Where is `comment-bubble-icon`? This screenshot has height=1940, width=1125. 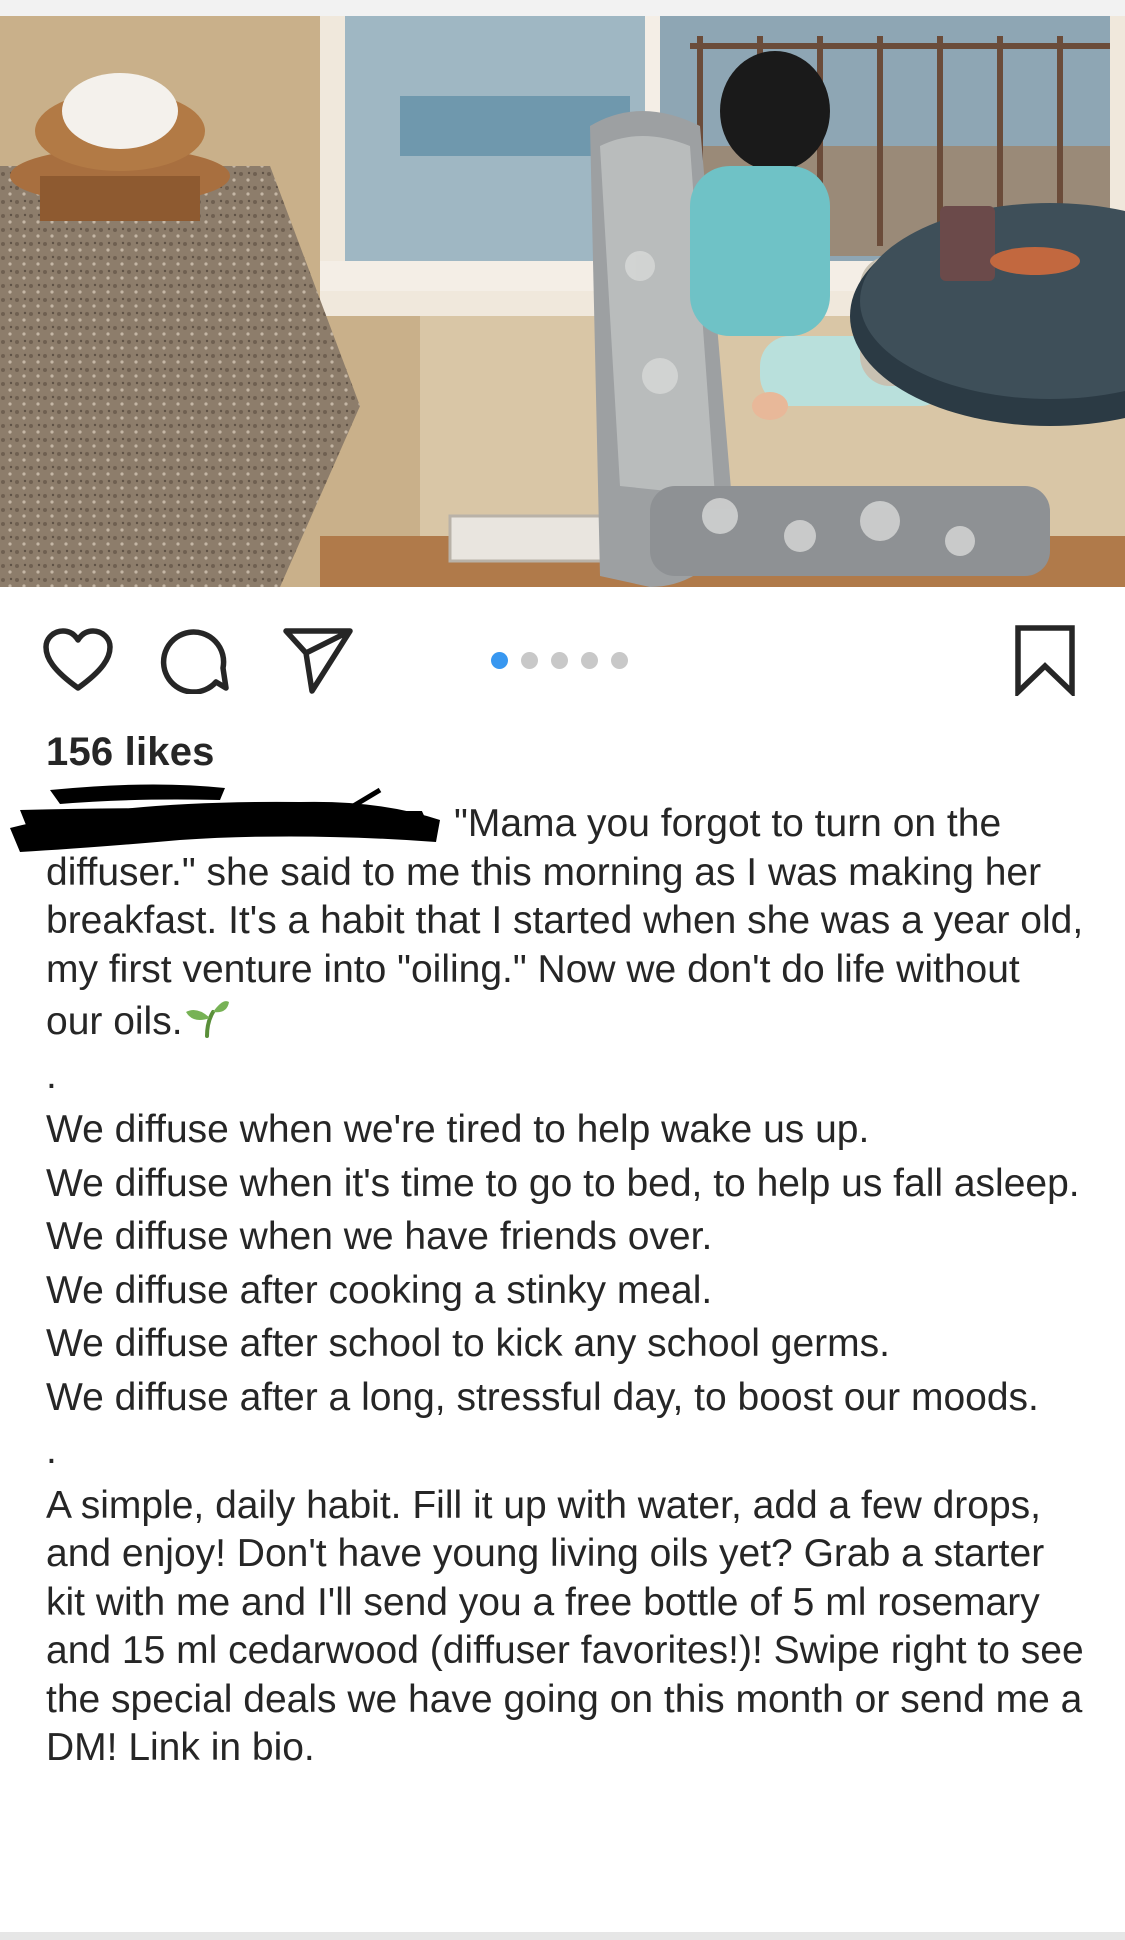 comment-bubble-icon is located at coordinates (195, 660).